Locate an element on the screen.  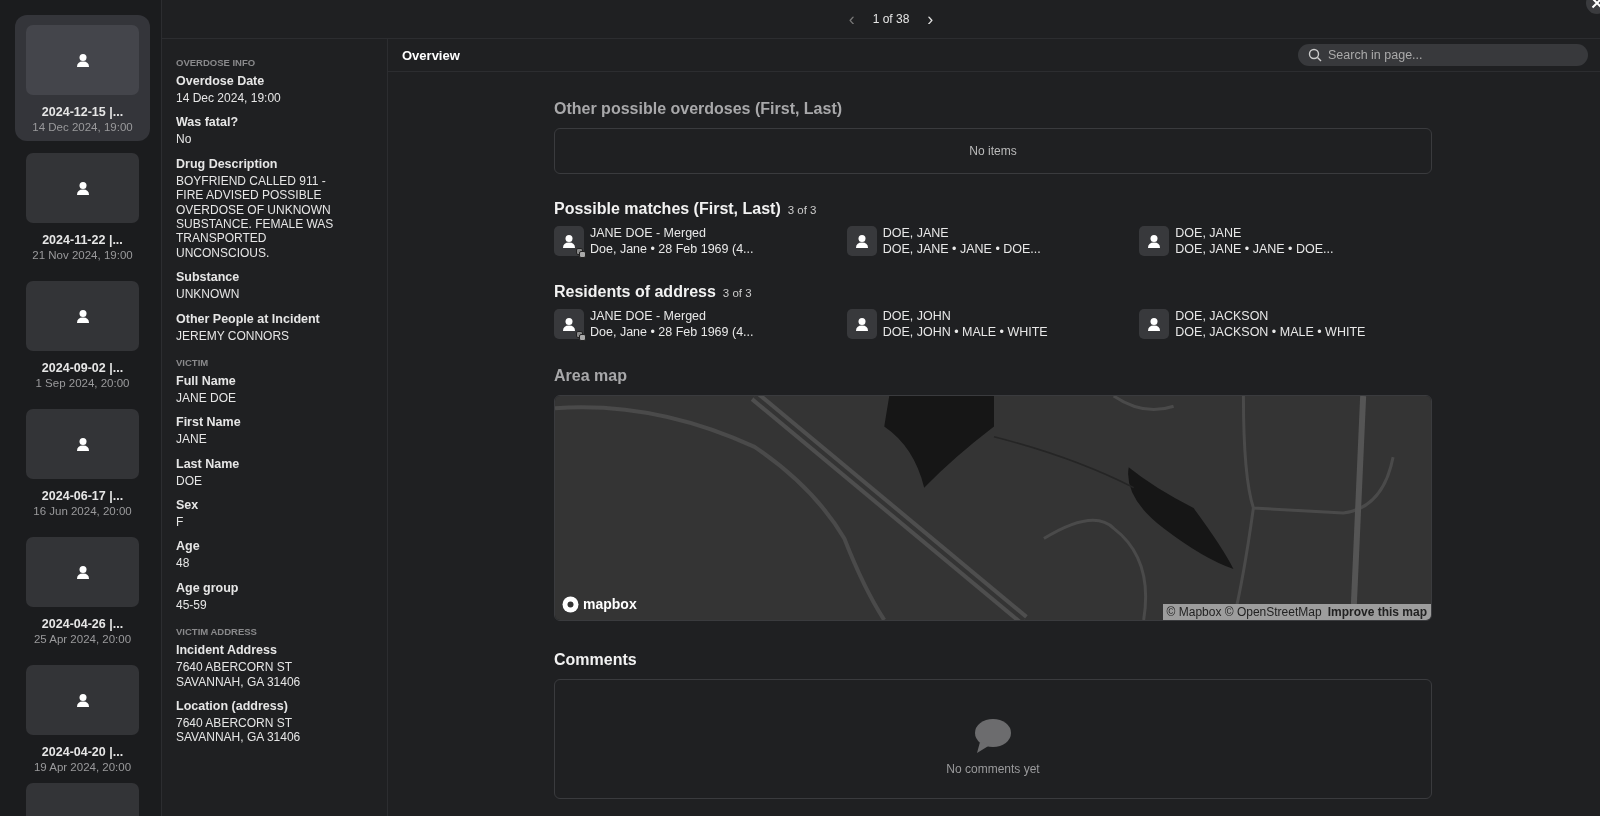
card-date: 1 Sep 2024, 20:00 is located at coordinates (82, 383).